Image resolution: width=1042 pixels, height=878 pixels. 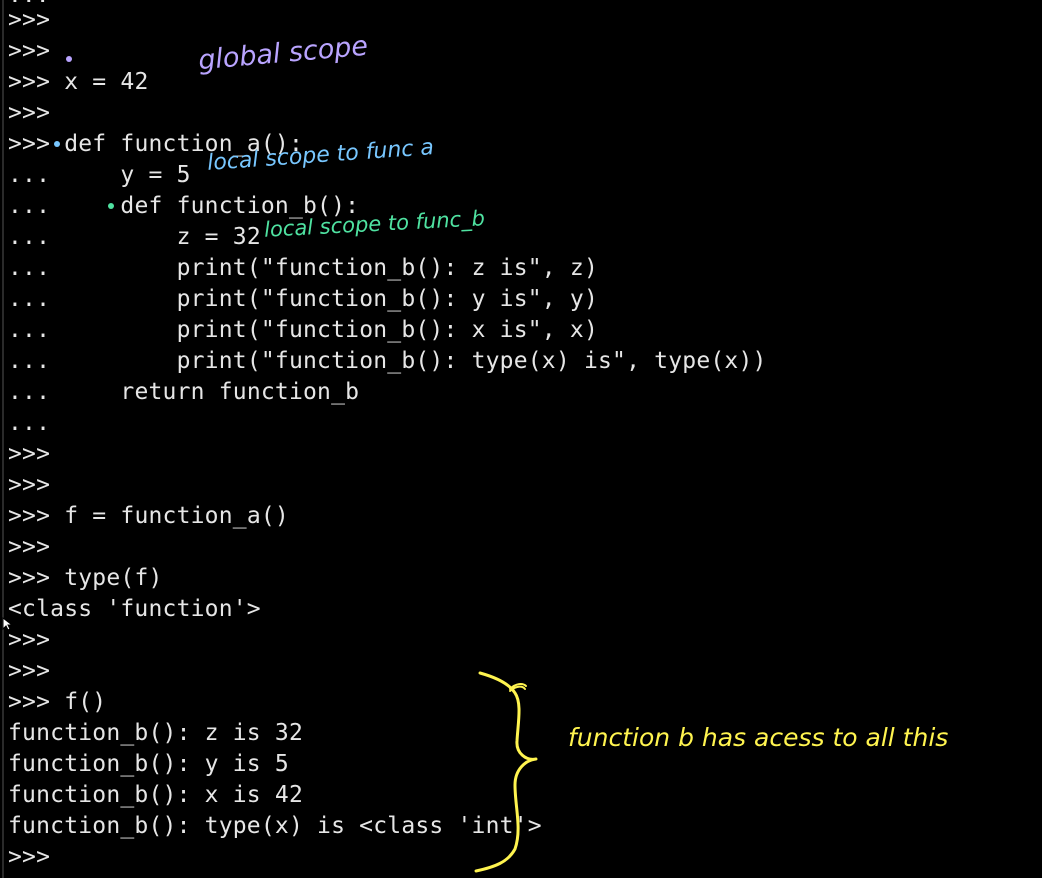 What do you see at coordinates (120, 175) in the screenshot?
I see `terminal-code: y = 5` at bounding box center [120, 175].